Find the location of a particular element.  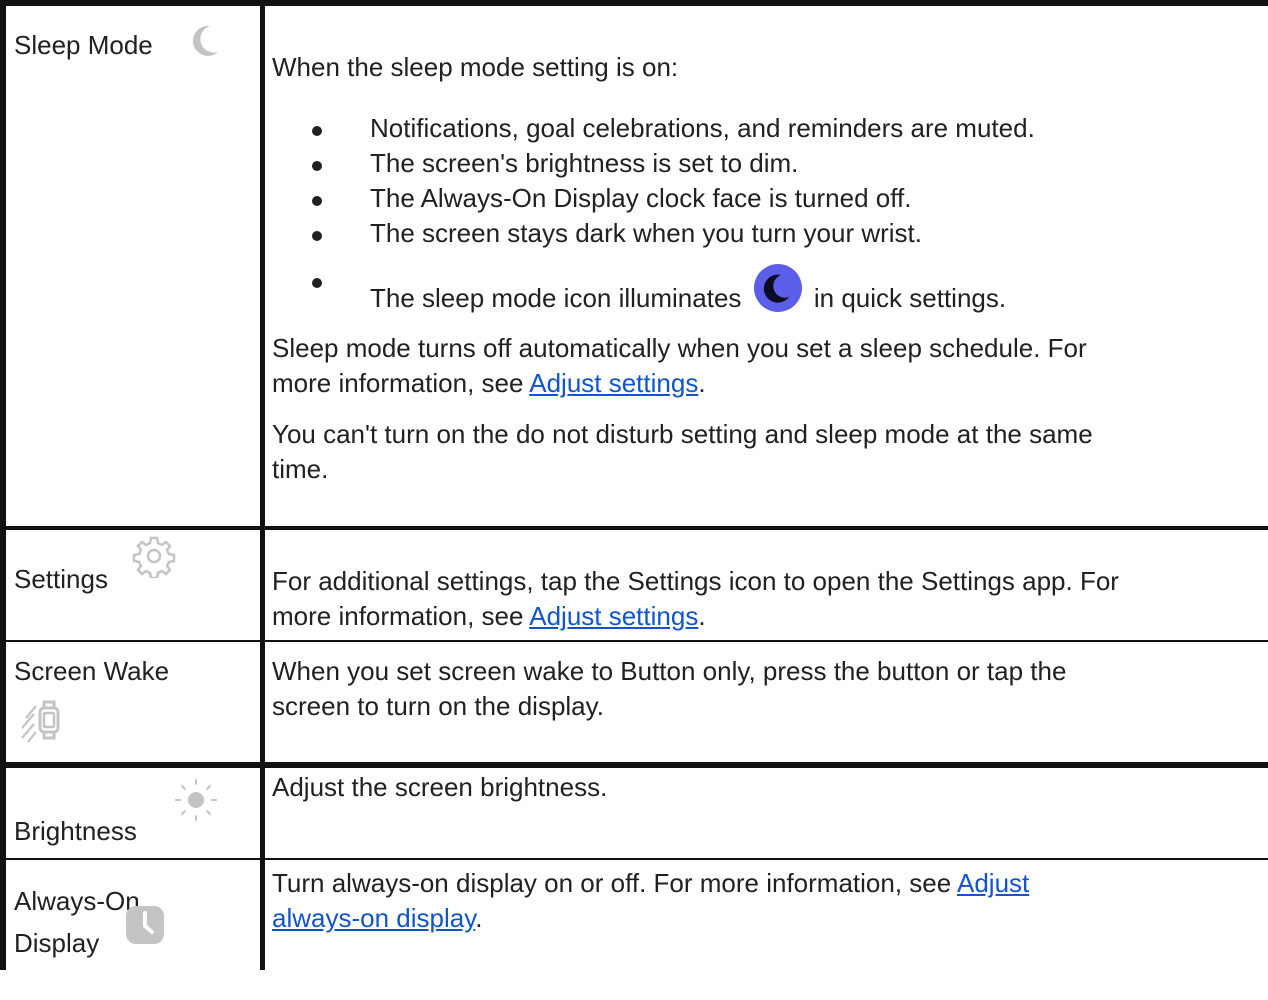

row-label-sleep-mode: Sleep Mode is located at coordinates (83, 45).